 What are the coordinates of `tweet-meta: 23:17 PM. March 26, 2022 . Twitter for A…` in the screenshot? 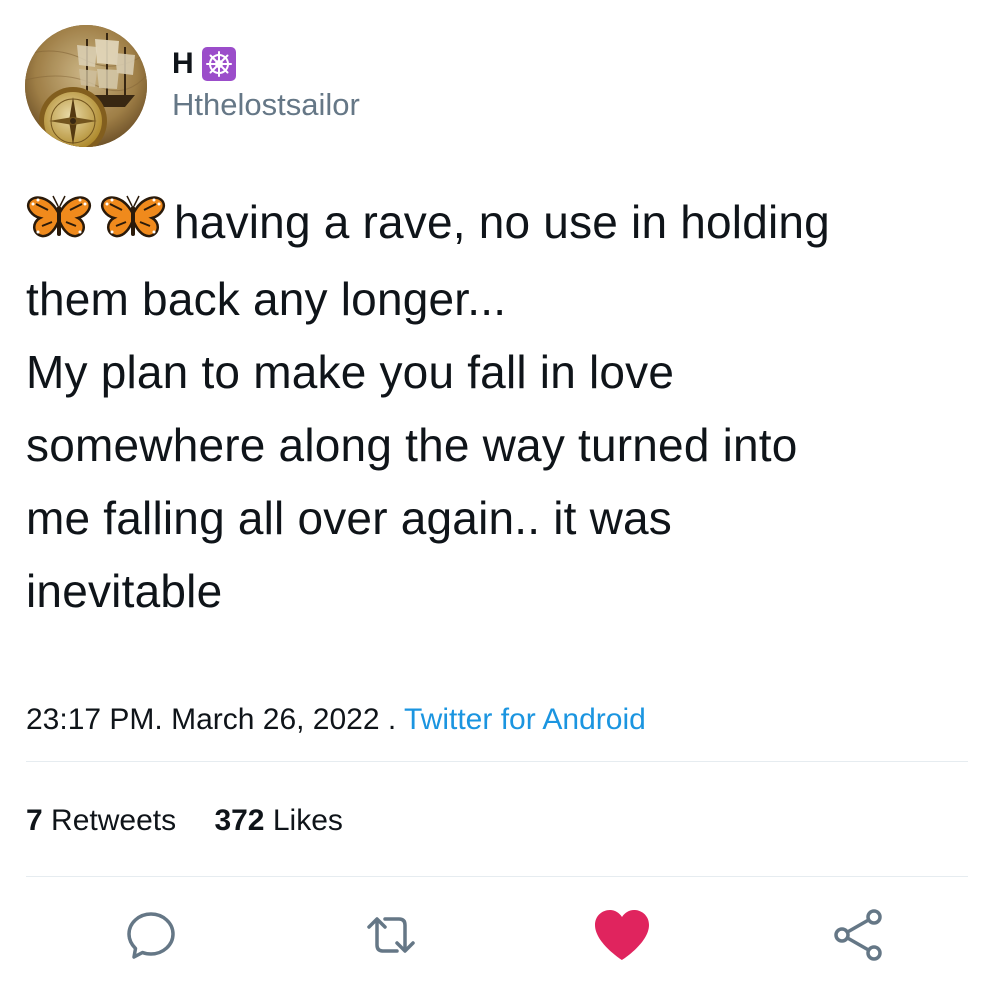 It's located at (336, 720).